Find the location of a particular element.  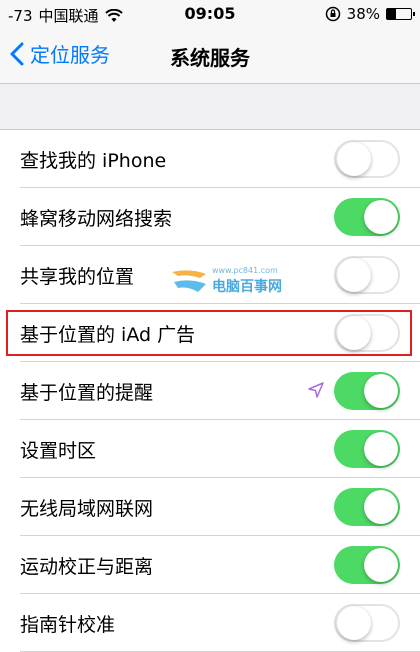

row-label: 查找我的 iPhone is located at coordinates (93, 161).